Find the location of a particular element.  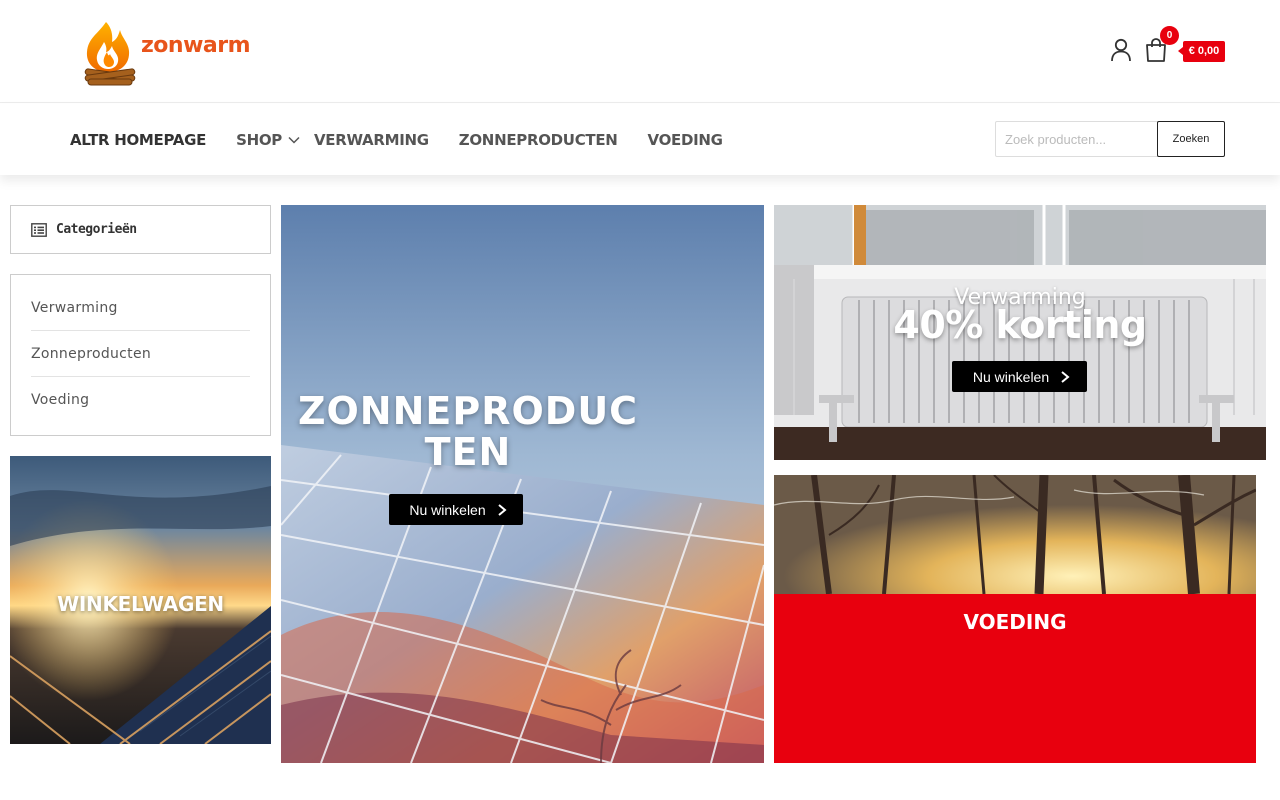

banner-voeding: VOEDING is located at coordinates (1015, 619).